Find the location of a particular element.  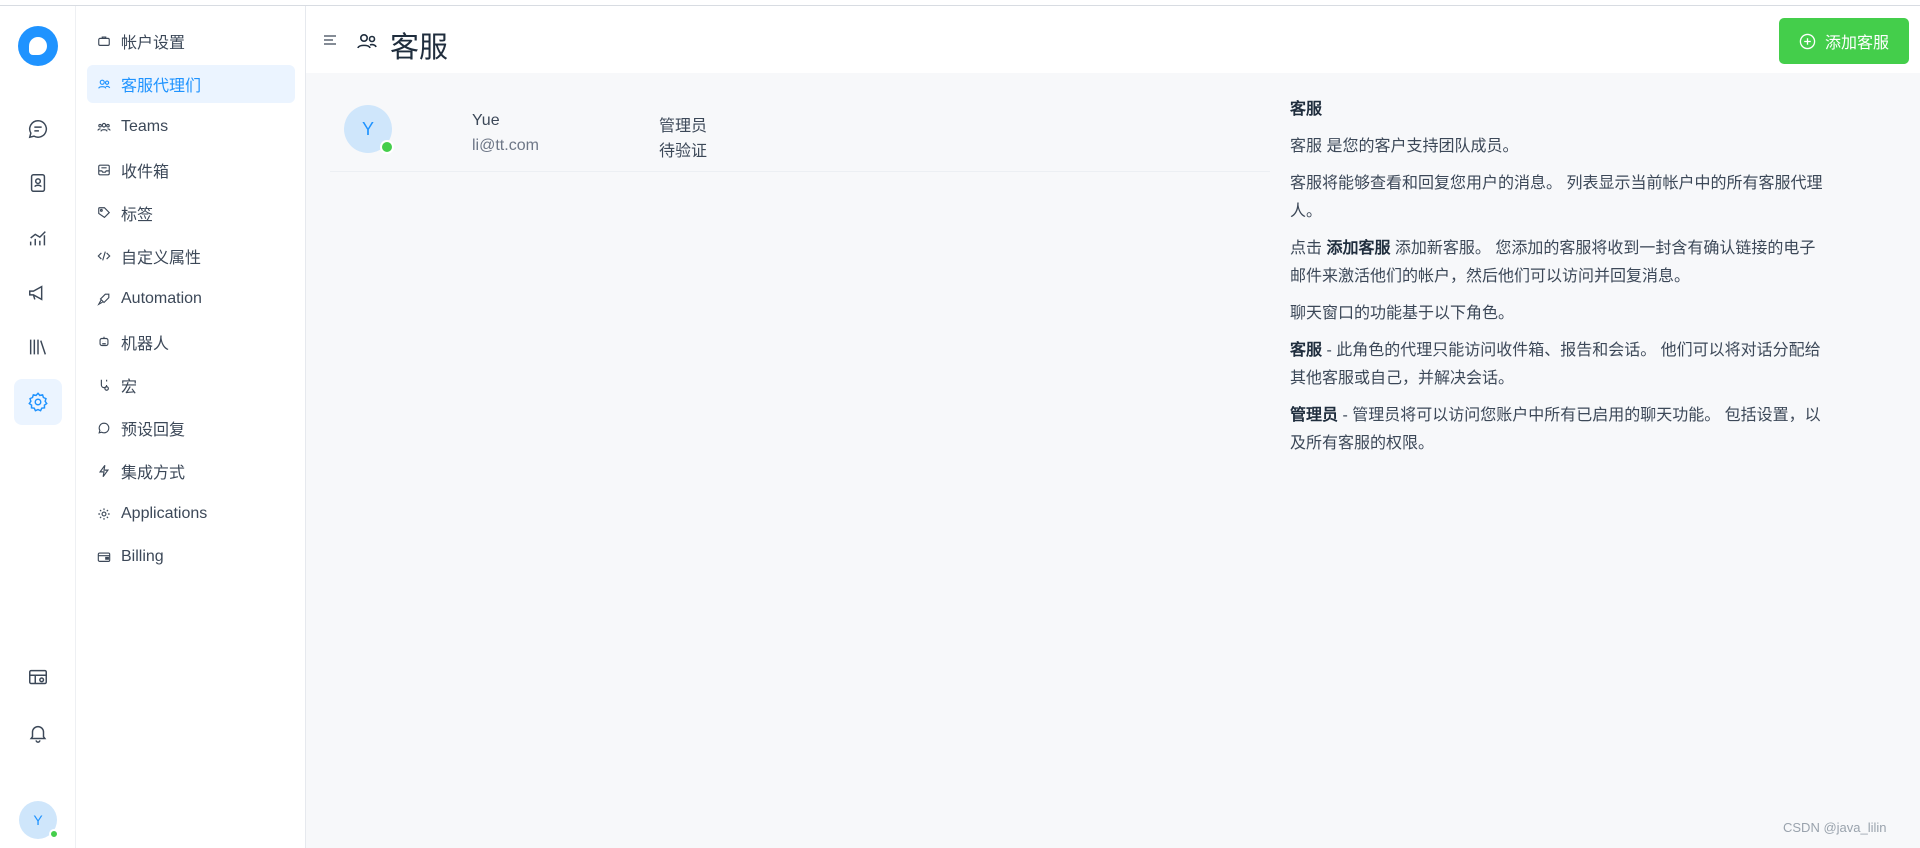

rocket-icon is located at coordinates (104, 299).